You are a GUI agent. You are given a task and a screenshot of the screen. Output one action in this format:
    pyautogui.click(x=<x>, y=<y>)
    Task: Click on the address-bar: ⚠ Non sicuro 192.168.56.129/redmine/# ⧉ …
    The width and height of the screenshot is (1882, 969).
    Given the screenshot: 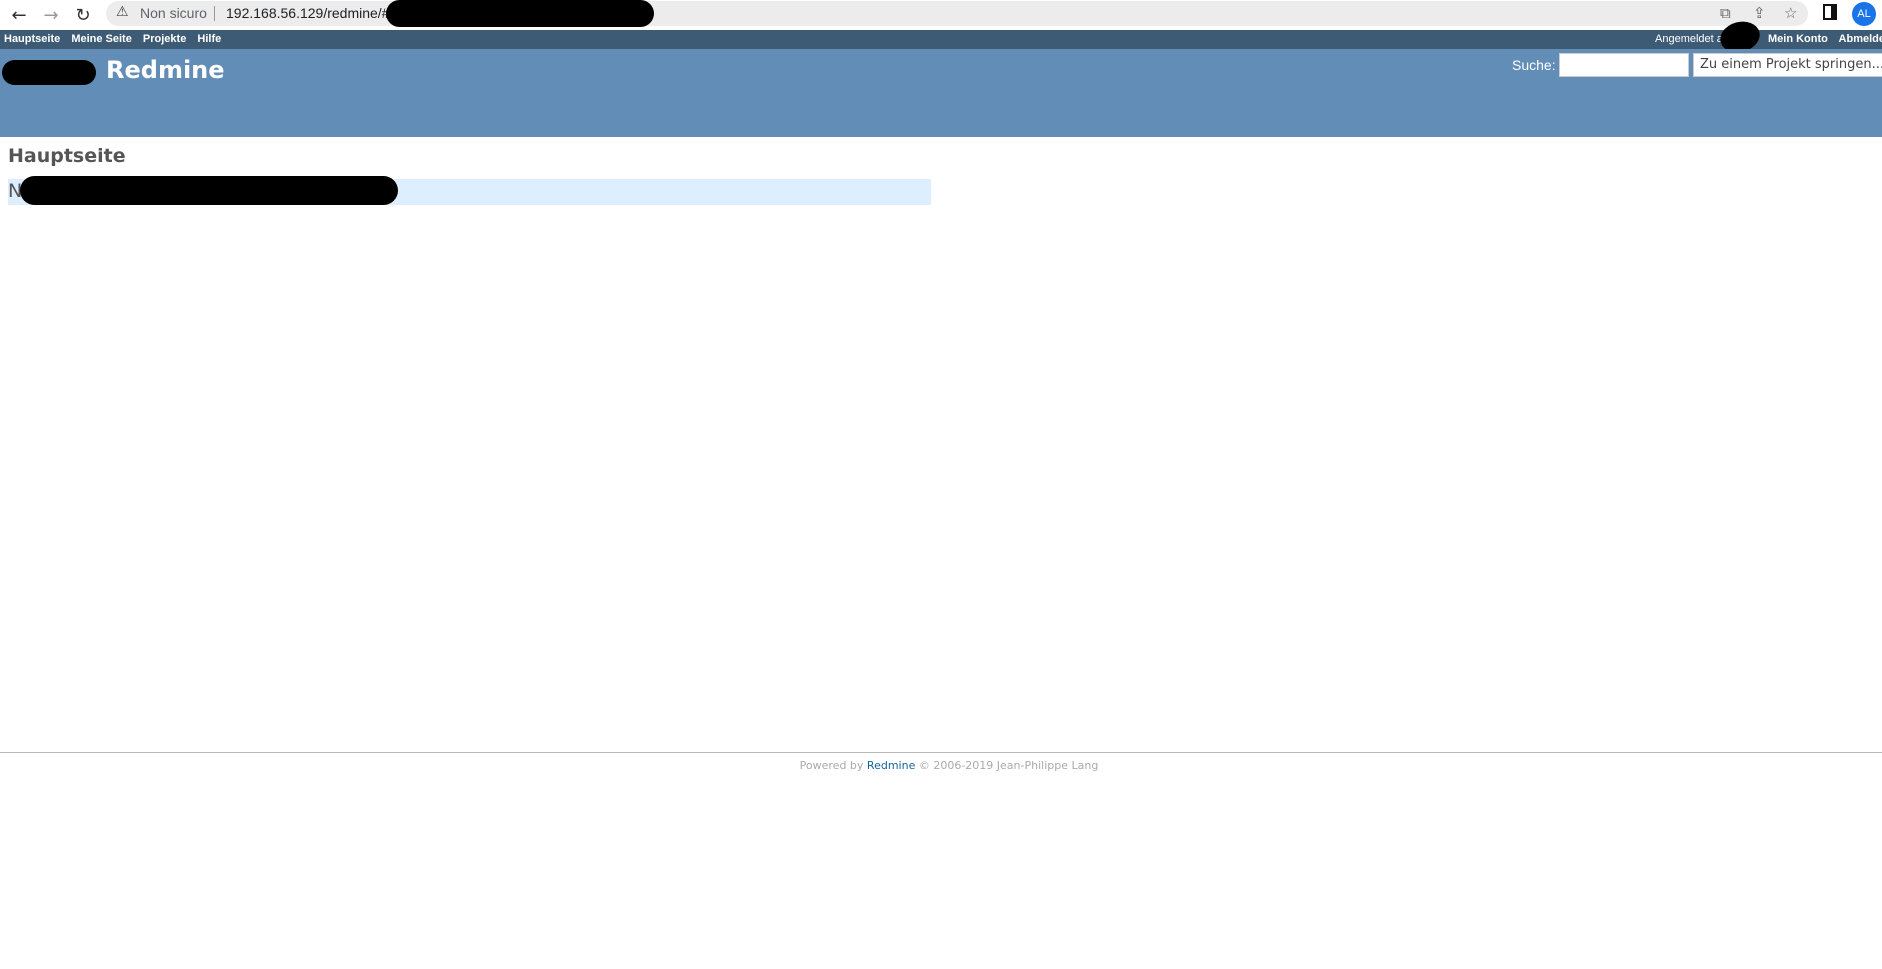 What is the action you would take?
    pyautogui.click(x=957, y=13)
    